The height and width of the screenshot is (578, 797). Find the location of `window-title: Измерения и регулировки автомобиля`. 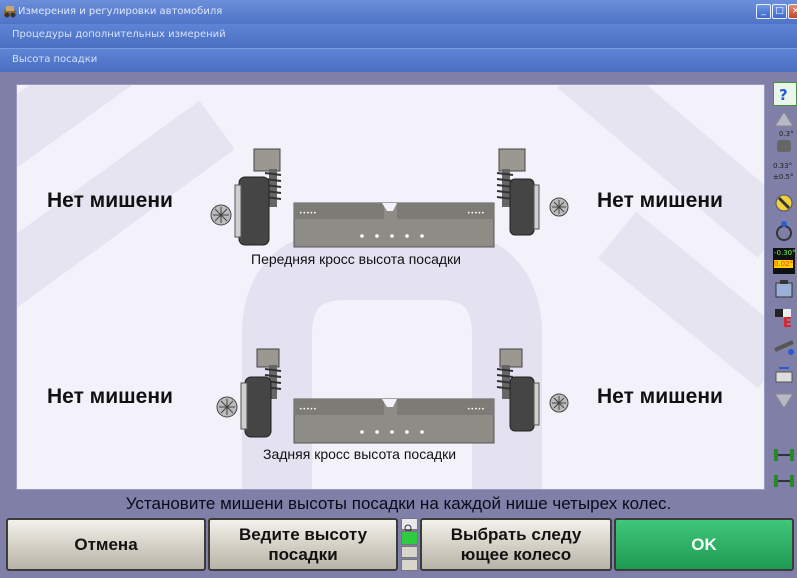

window-title: Измерения и регулировки автомобиля is located at coordinates (120, 11).